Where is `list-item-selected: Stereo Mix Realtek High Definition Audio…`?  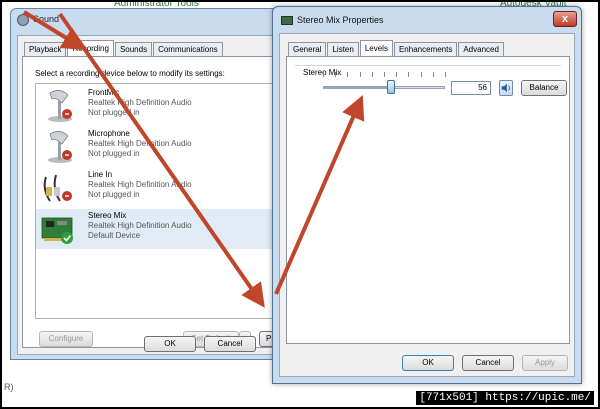 list-item-selected: Stereo Mix Realtek High Definition Audio… is located at coordinates (165, 229).